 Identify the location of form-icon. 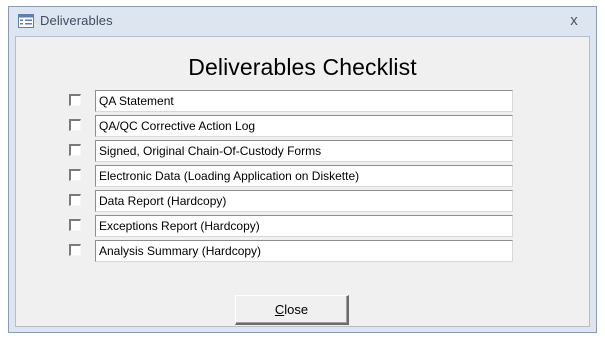
(26, 21).